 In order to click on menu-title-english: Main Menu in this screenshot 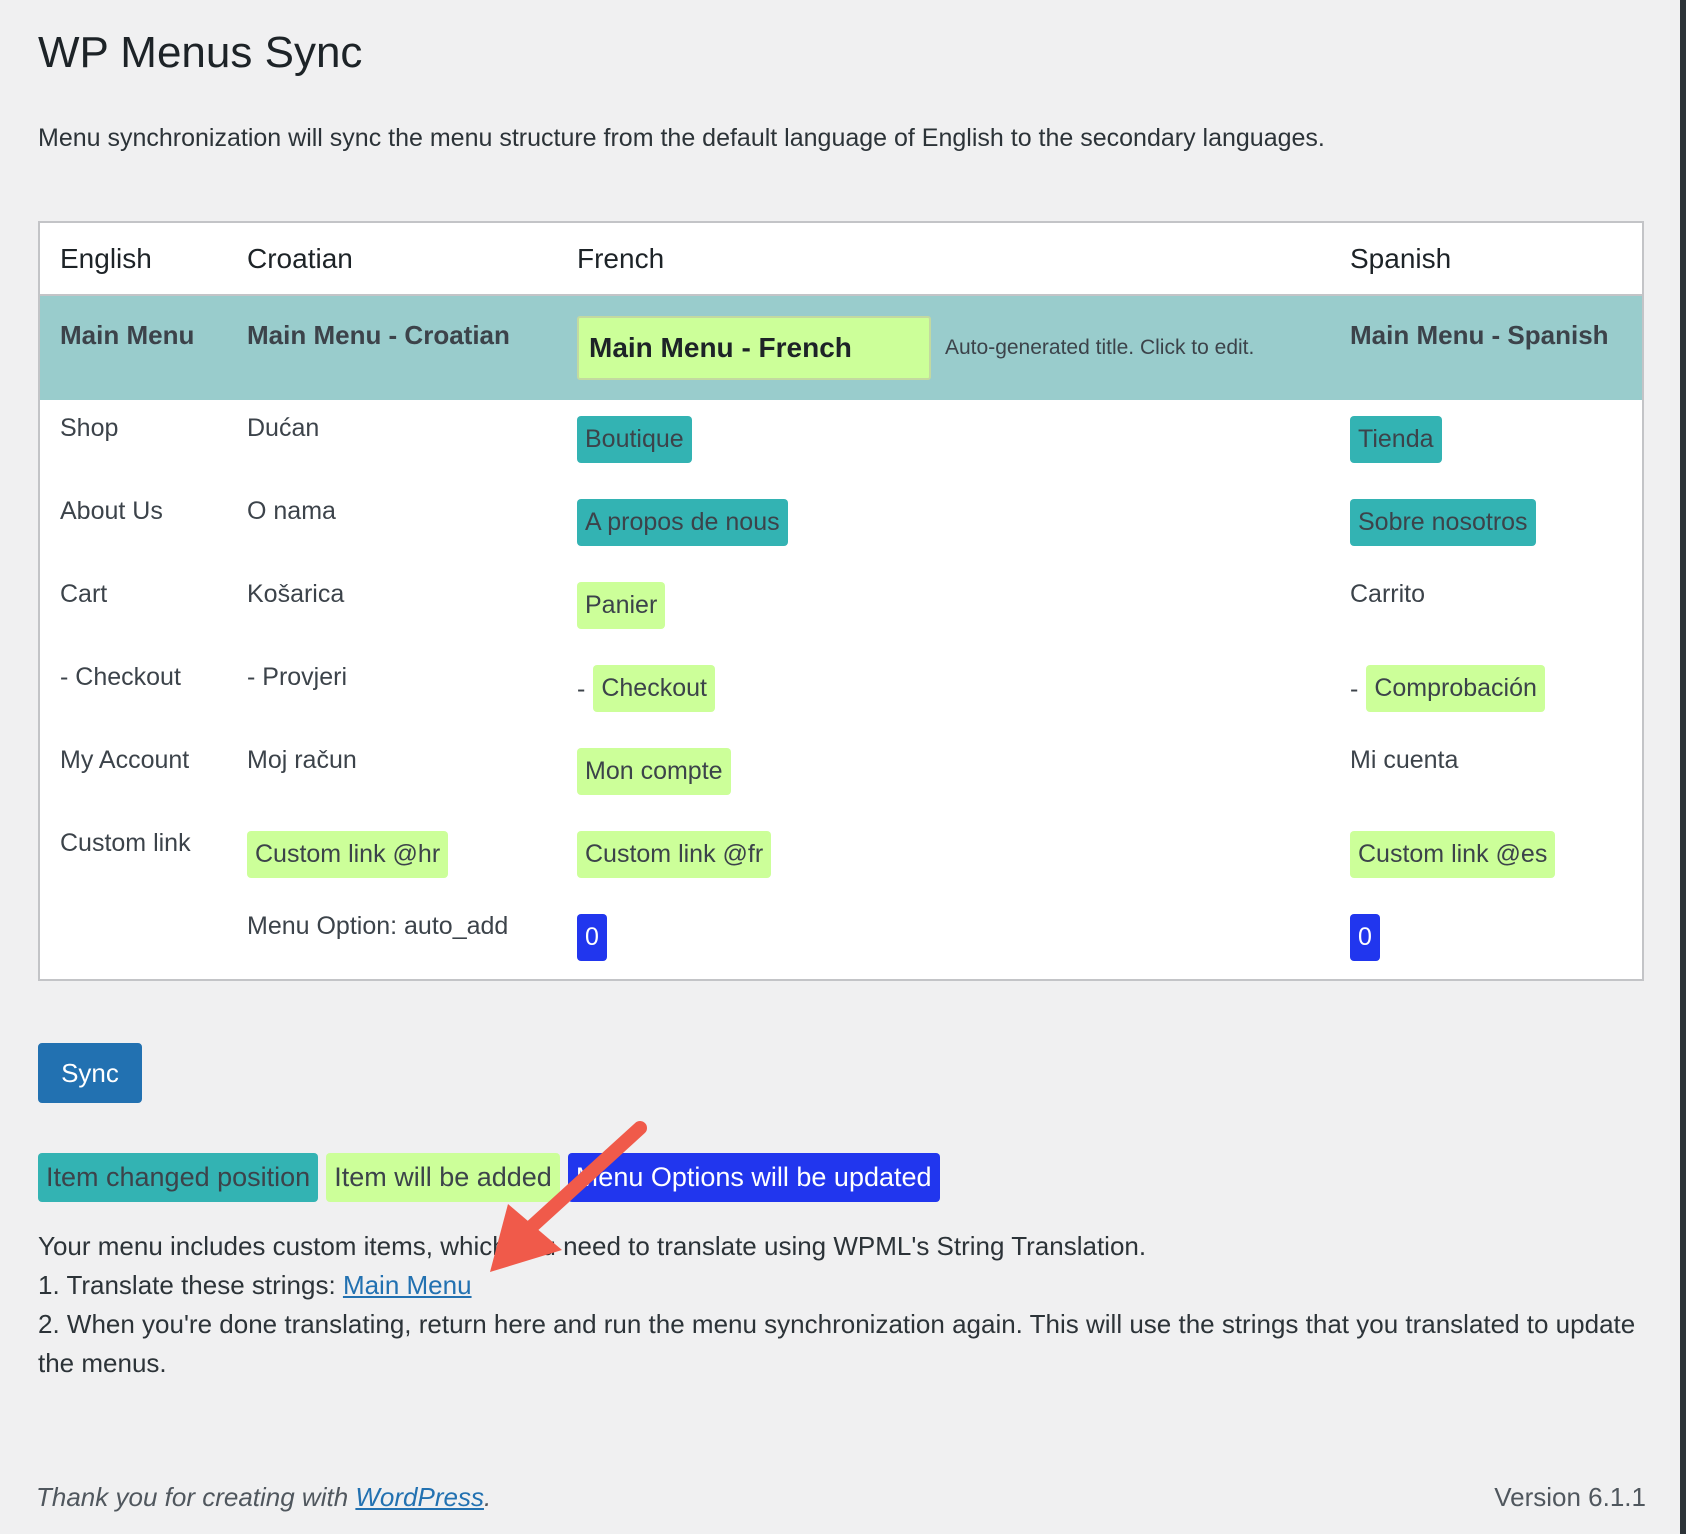, I will do `click(127, 335)`.